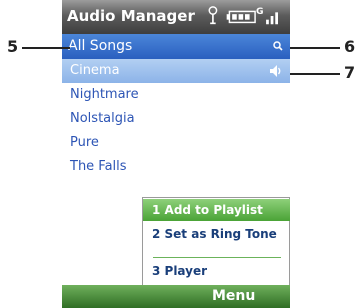  I want to click on song-row: Nolstalgia, so click(176, 119).